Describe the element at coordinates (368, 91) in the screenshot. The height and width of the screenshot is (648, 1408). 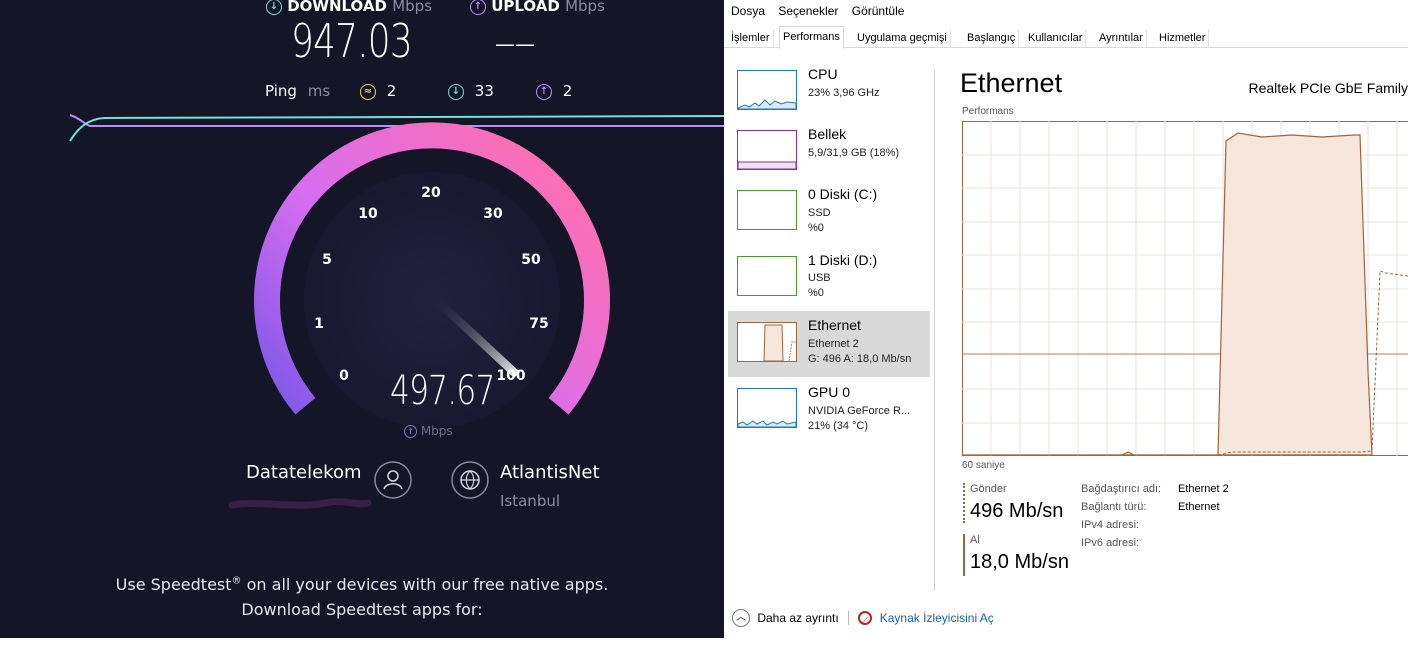
I see `idle-latency-icon: ≈` at that location.